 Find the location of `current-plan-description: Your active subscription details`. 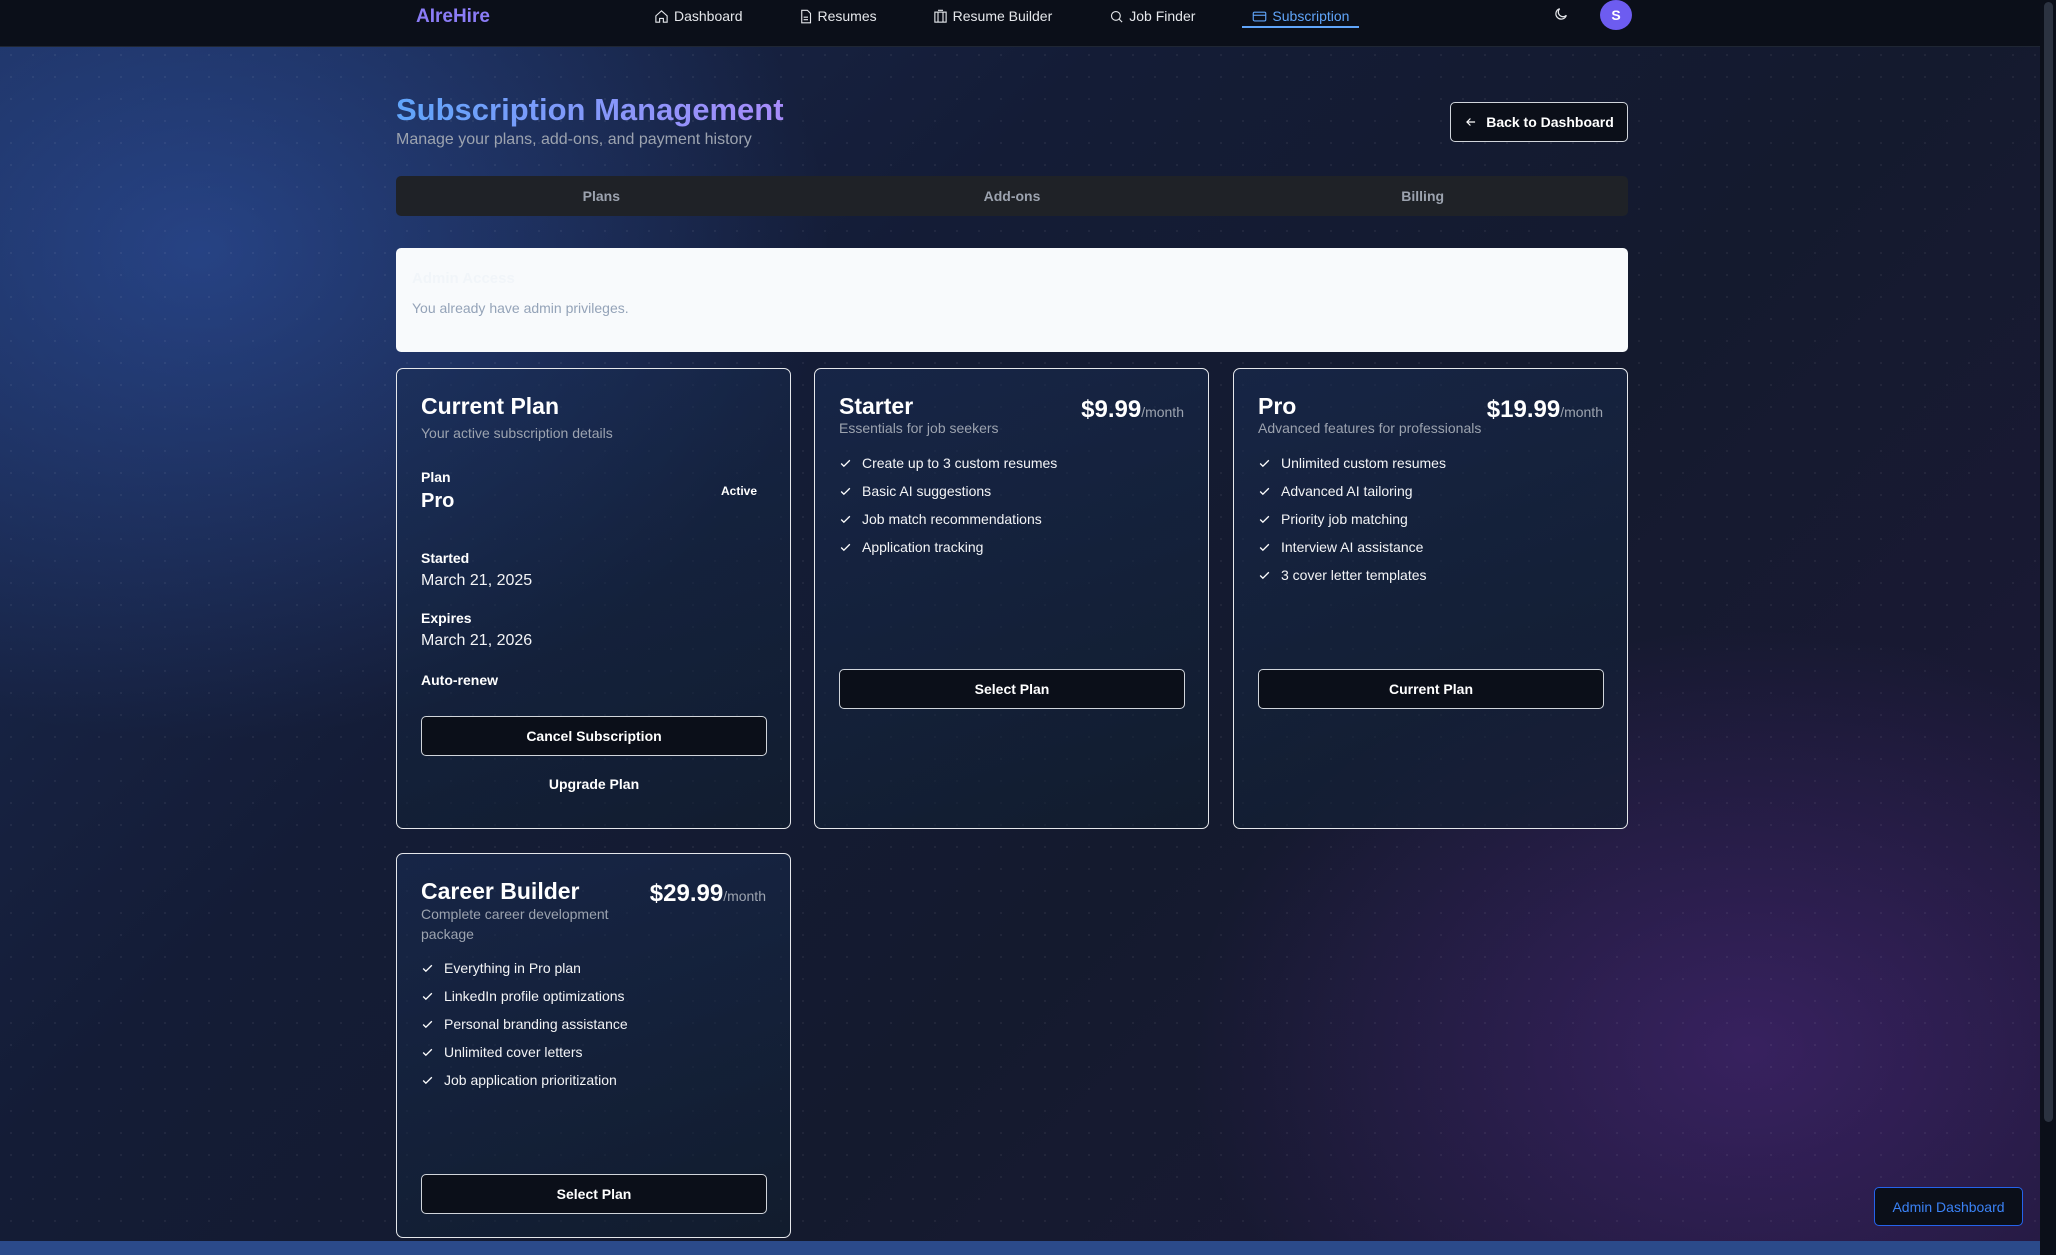

current-plan-description: Your active subscription details is located at coordinates (517, 433).